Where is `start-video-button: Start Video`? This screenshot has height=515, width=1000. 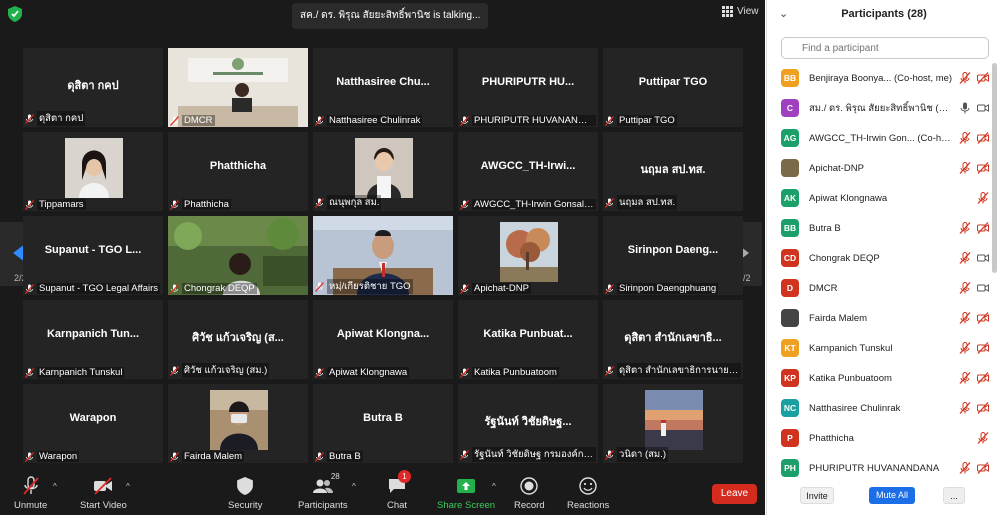
start-video-button: Start Video is located at coordinates (103, 493).